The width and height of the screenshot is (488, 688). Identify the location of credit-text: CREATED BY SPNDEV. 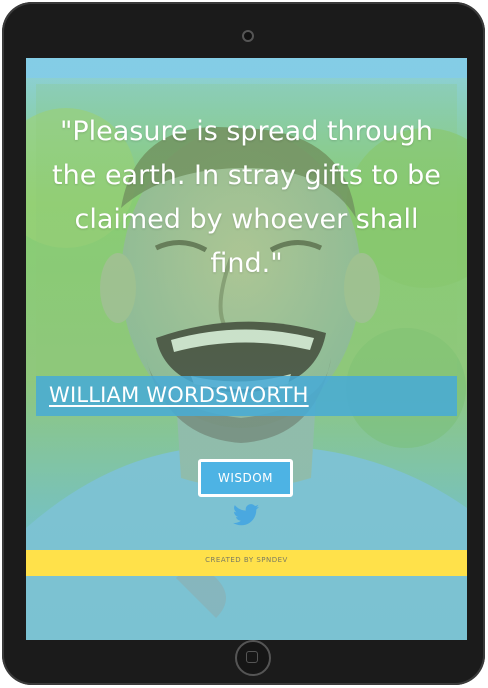
(246, 560).